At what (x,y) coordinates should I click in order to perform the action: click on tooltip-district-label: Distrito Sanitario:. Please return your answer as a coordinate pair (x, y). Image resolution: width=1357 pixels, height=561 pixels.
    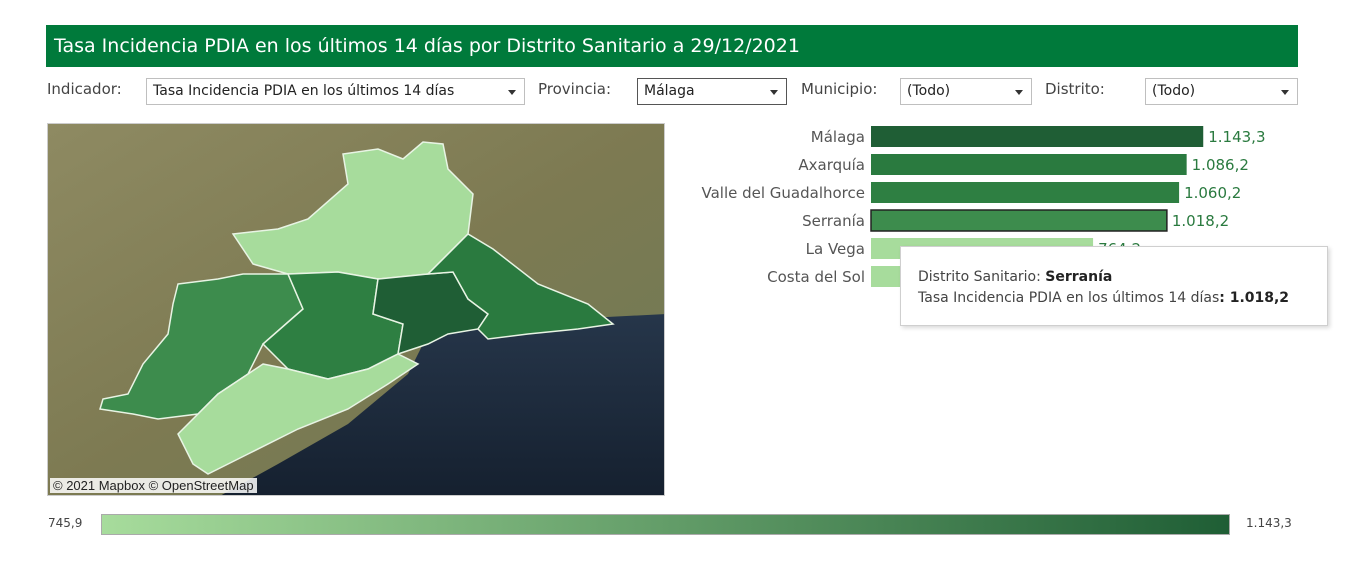
    Looking at the image, I should click on (982, 277).